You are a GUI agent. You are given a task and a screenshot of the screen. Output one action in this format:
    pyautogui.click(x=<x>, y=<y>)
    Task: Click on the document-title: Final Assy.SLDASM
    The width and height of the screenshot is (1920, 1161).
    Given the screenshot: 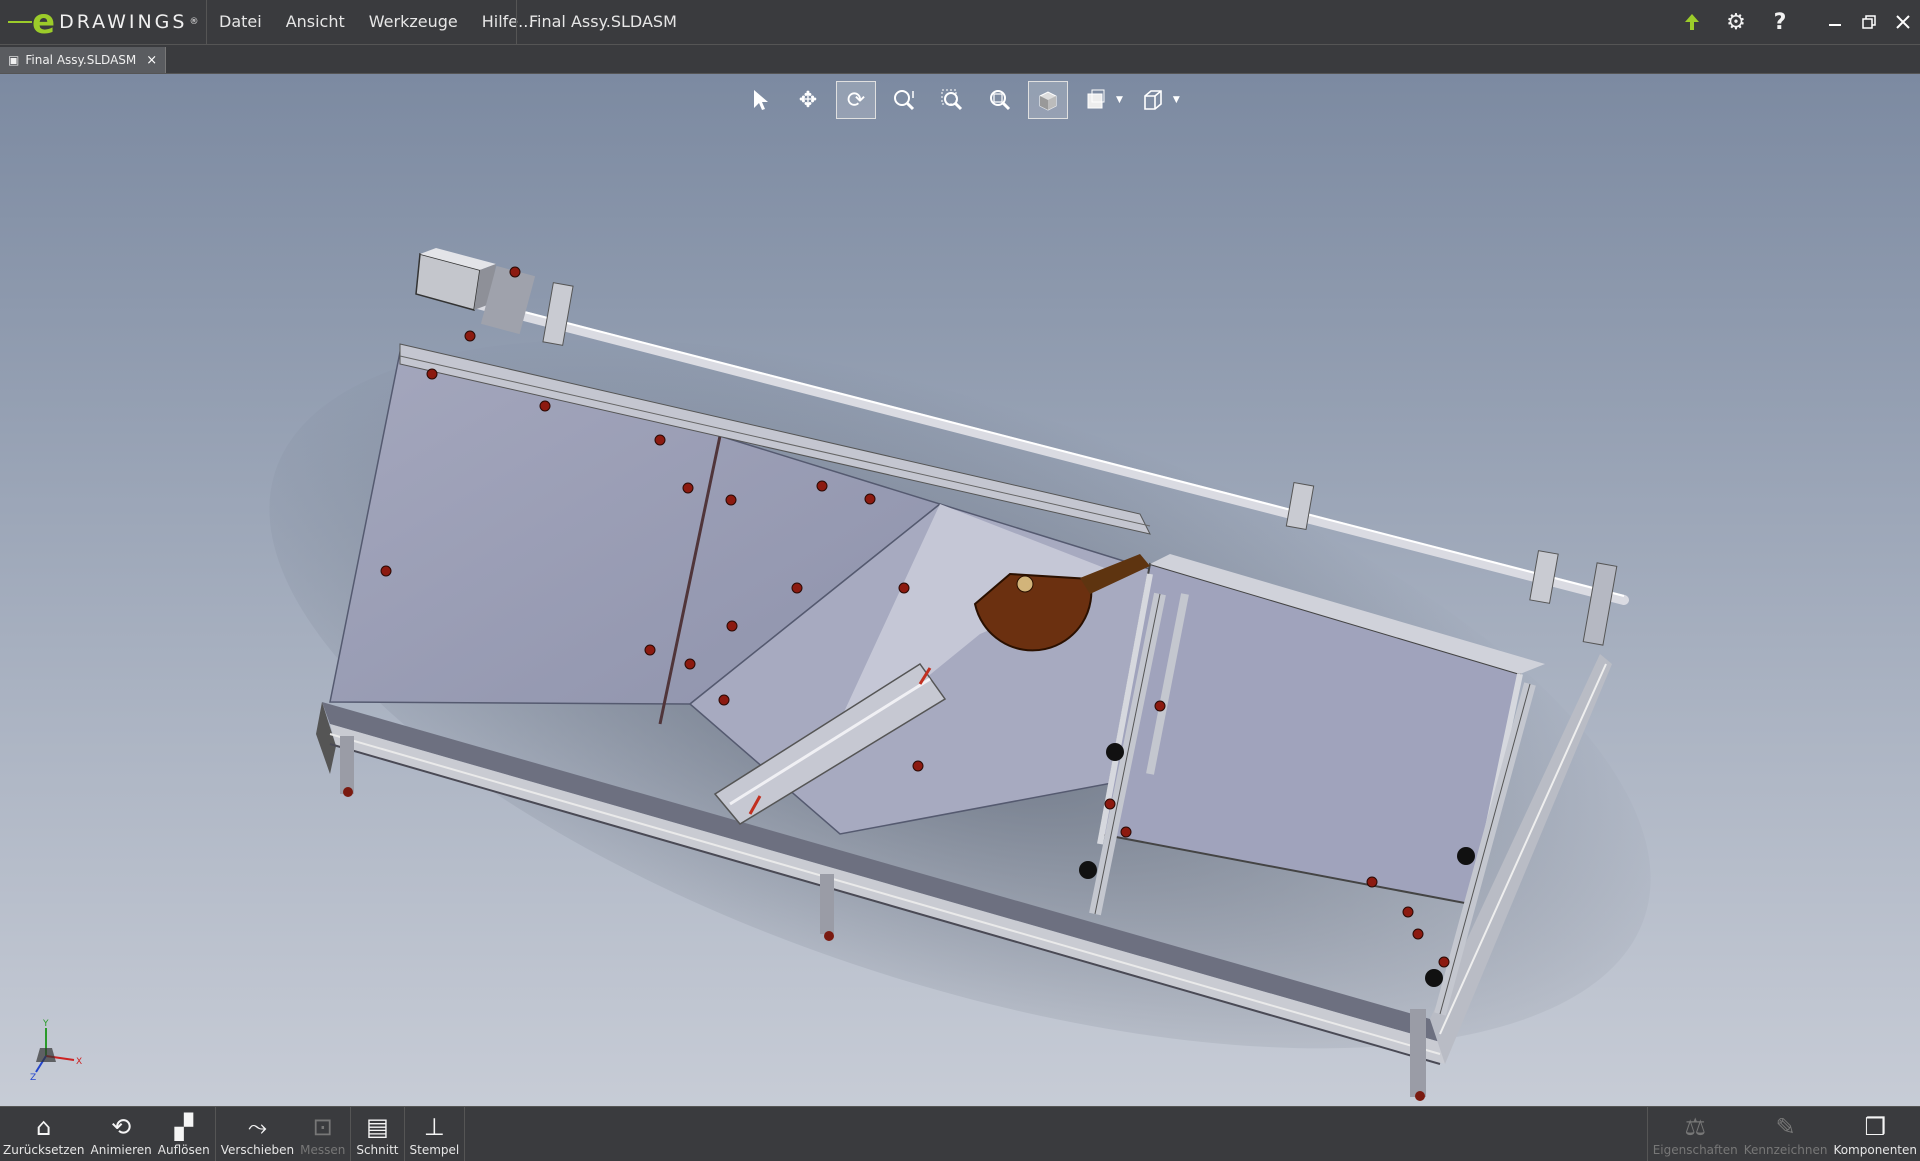 What is the action you would take?
    pyautogui.click(x=596, y=22)
    